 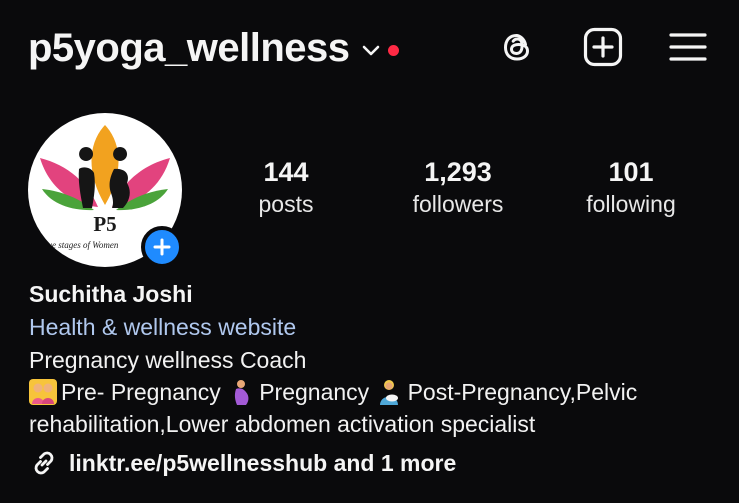 I want to click on account-switcher: p5yoga_wellness, so click(x=213, y=48).